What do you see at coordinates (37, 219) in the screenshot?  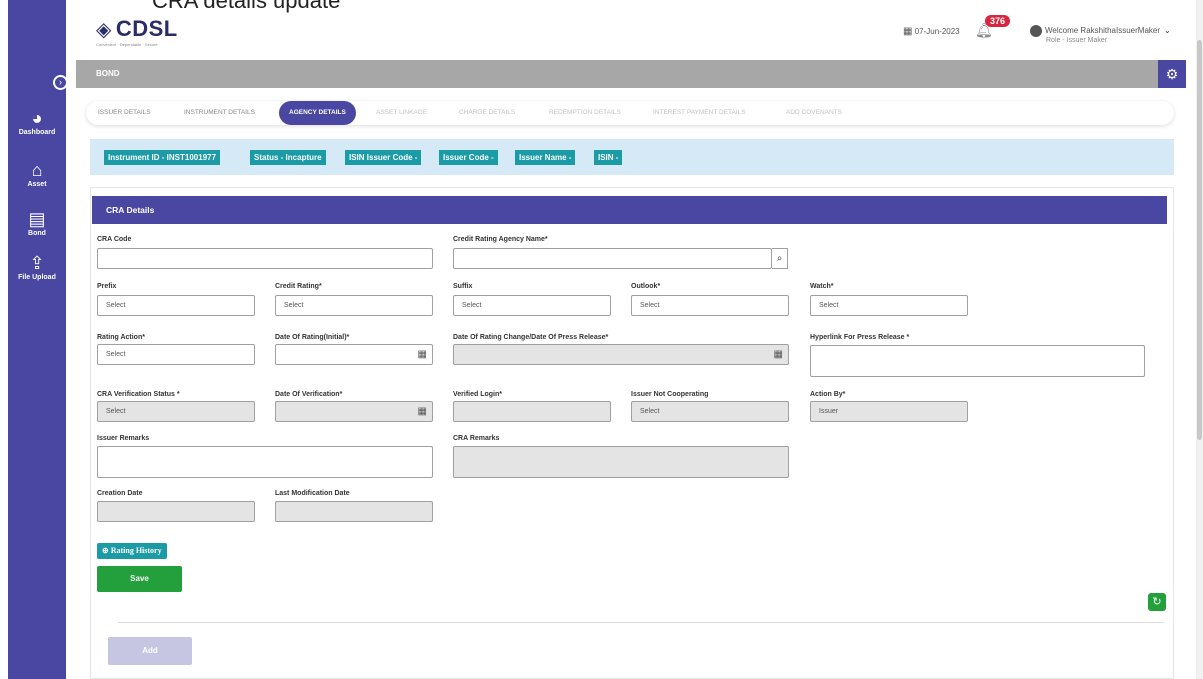 I see `id-card-icon: ▤` at bounding box center [37, 219].